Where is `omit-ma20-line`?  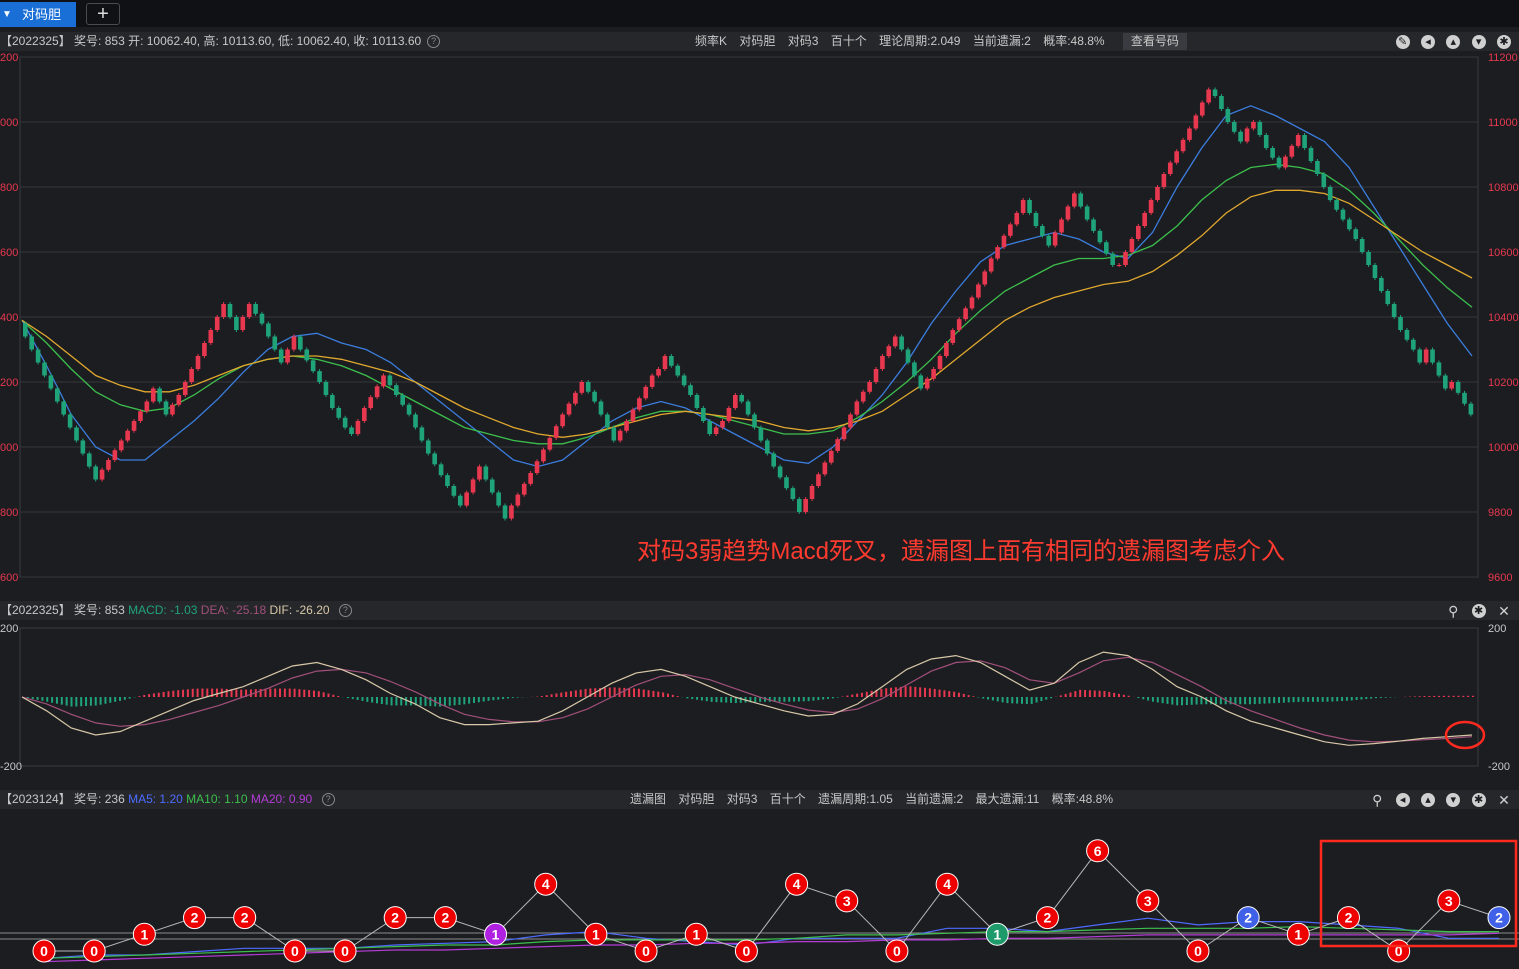
omit-ma20-line is located at coordinates (771, 947).